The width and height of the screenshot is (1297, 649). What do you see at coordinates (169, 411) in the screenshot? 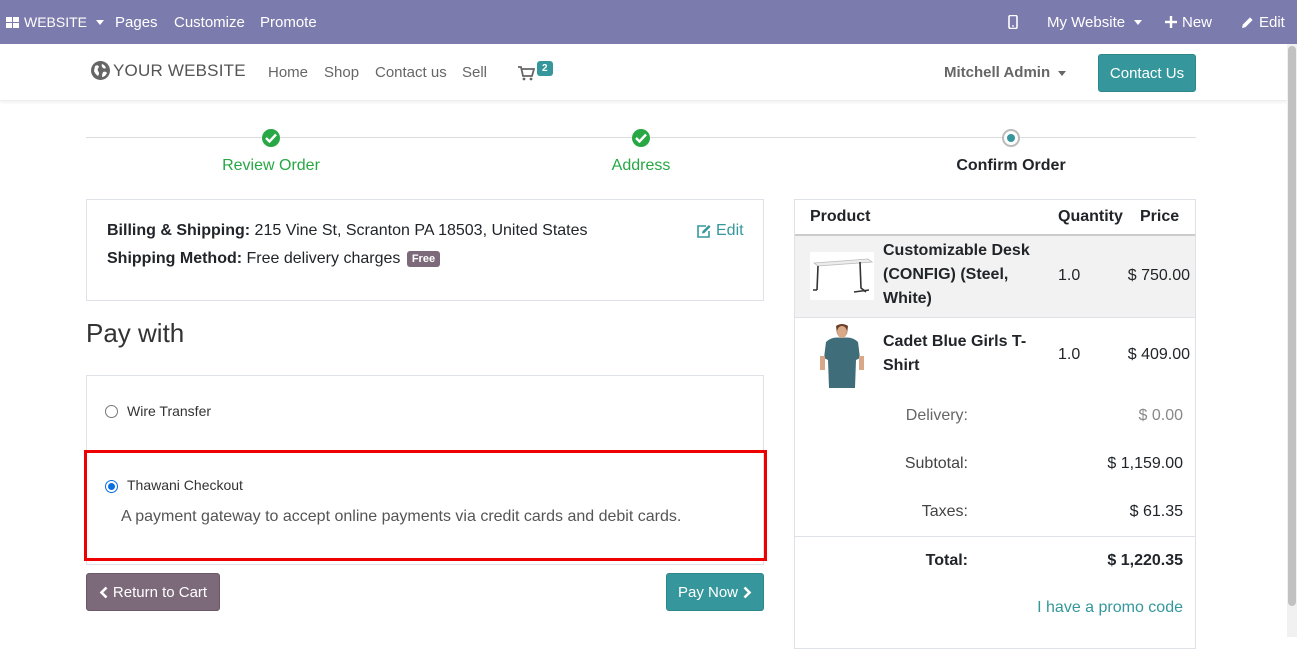
I see `wire-transfer-label: Wire Transfer` at bounding box center [169, 411].